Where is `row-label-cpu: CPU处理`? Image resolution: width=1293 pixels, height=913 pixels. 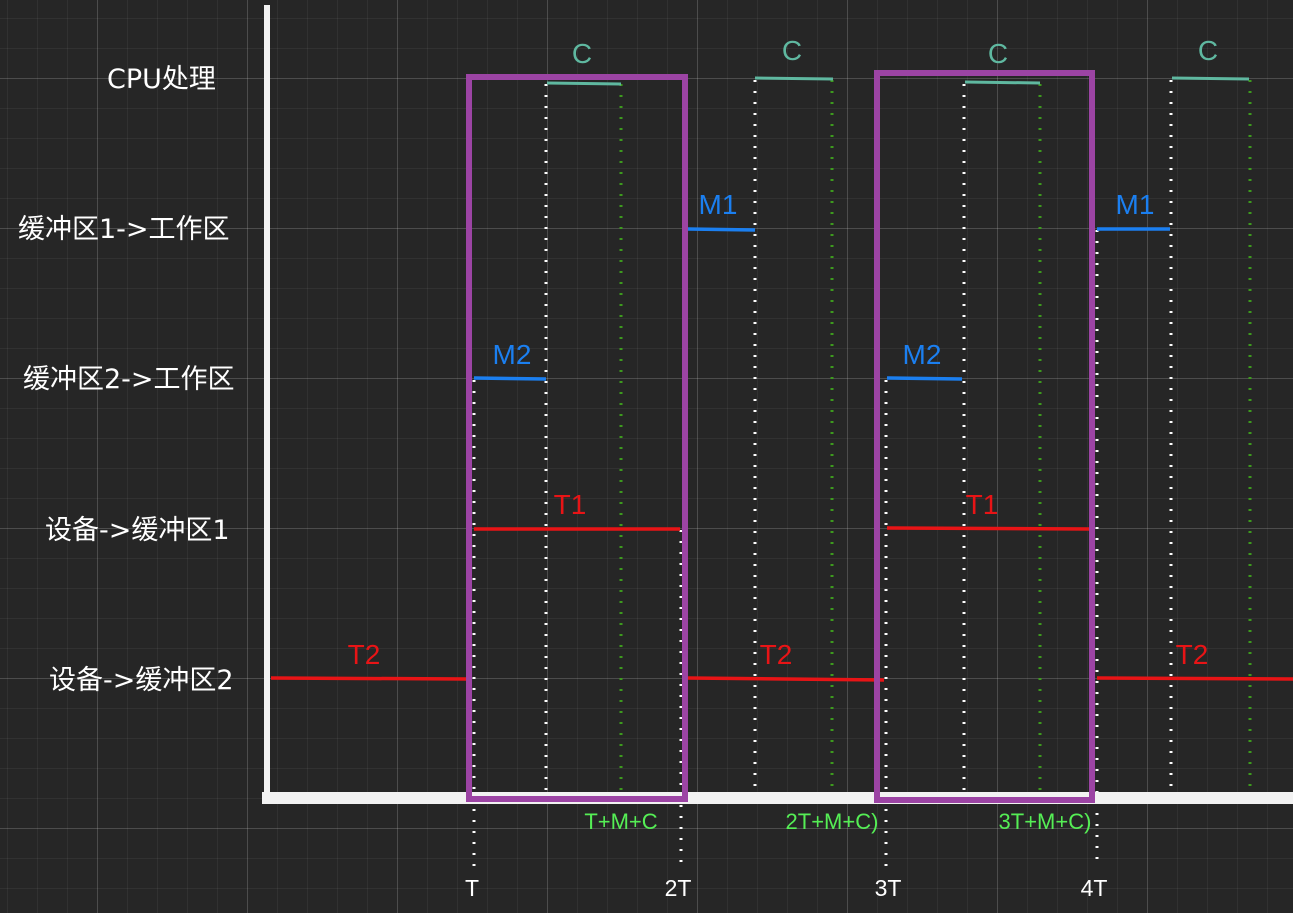
row-label-cpu: CPU处理 is located at coordinates (161, 79).